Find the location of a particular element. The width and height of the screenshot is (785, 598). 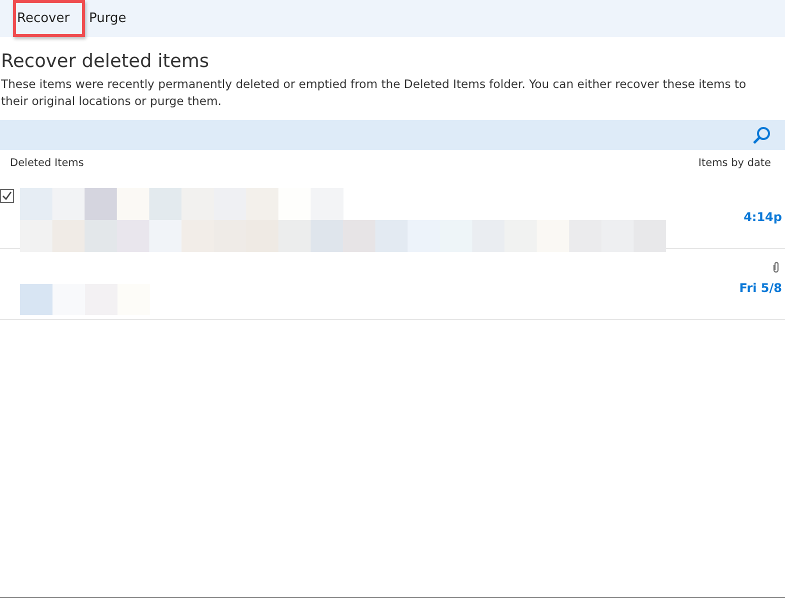

description-text: These items were recently permanently deleted or emptied from the Deleted Items folder. You can either recover these items to their original locations or purge them. is located at coordinates (374, 93).